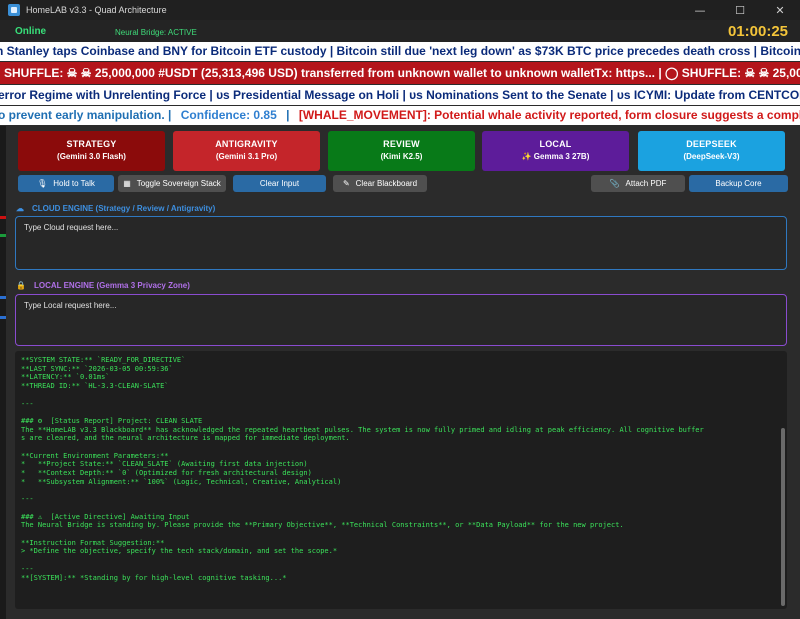  What do you see at coordinates (401, 144) in the screenshot?
I see `engine-name: REVIEW` at bounding box center [401, 144].